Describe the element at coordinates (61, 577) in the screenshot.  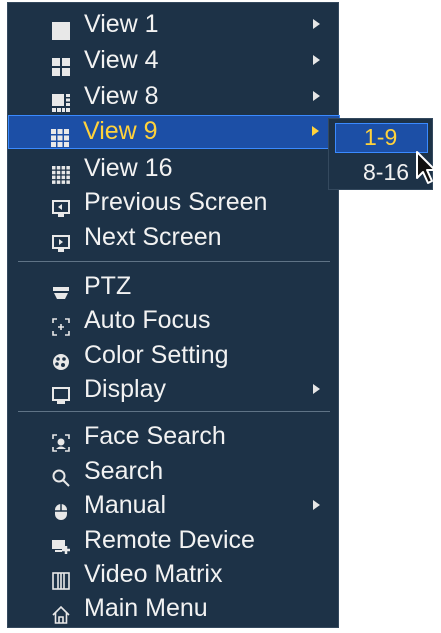
I see `video-matrix-icon` at that location.